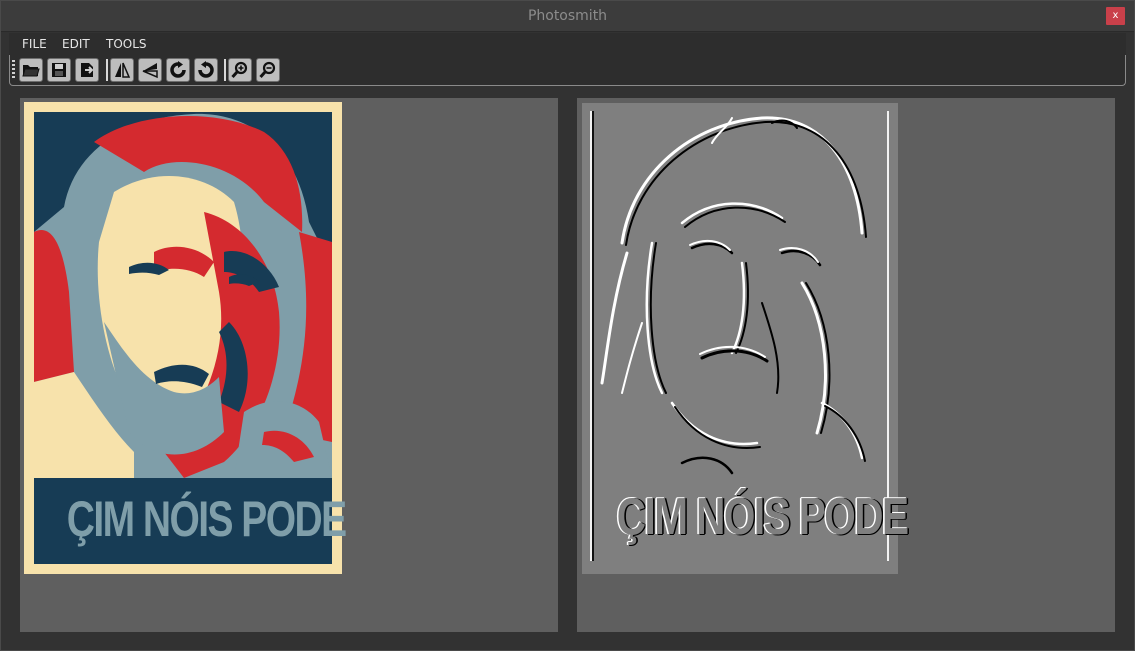 The width and height of the screenshot is (1135, 651). I want to click on menu-bar: FILE EDIT TOOLS, so click(567, 44).